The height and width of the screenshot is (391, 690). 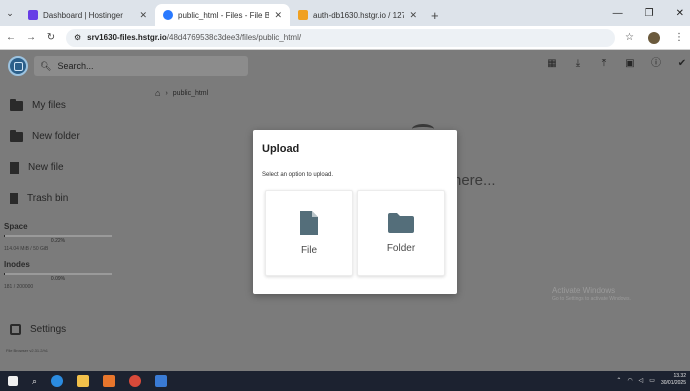 I want to click on window-controls: — ❐ ✕, so click(x=651, y=13).